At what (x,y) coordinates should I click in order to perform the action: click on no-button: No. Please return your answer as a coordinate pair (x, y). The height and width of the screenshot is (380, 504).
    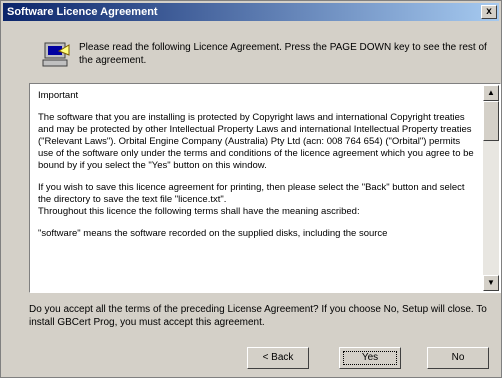
    Looking at the image, I should click on (458, 358).